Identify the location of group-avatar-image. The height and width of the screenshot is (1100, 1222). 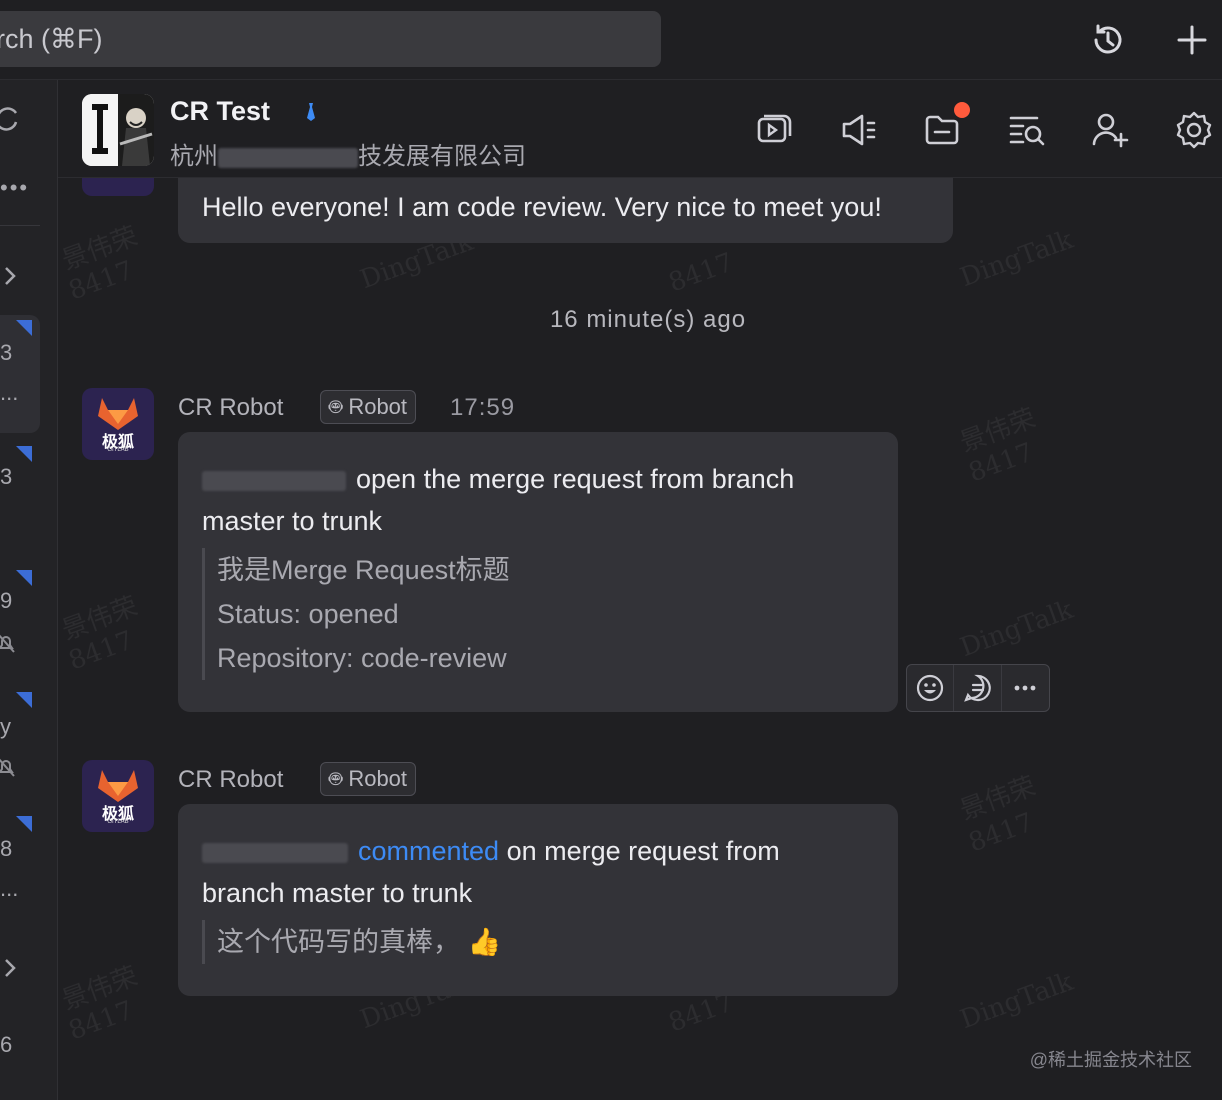
(118, 130).